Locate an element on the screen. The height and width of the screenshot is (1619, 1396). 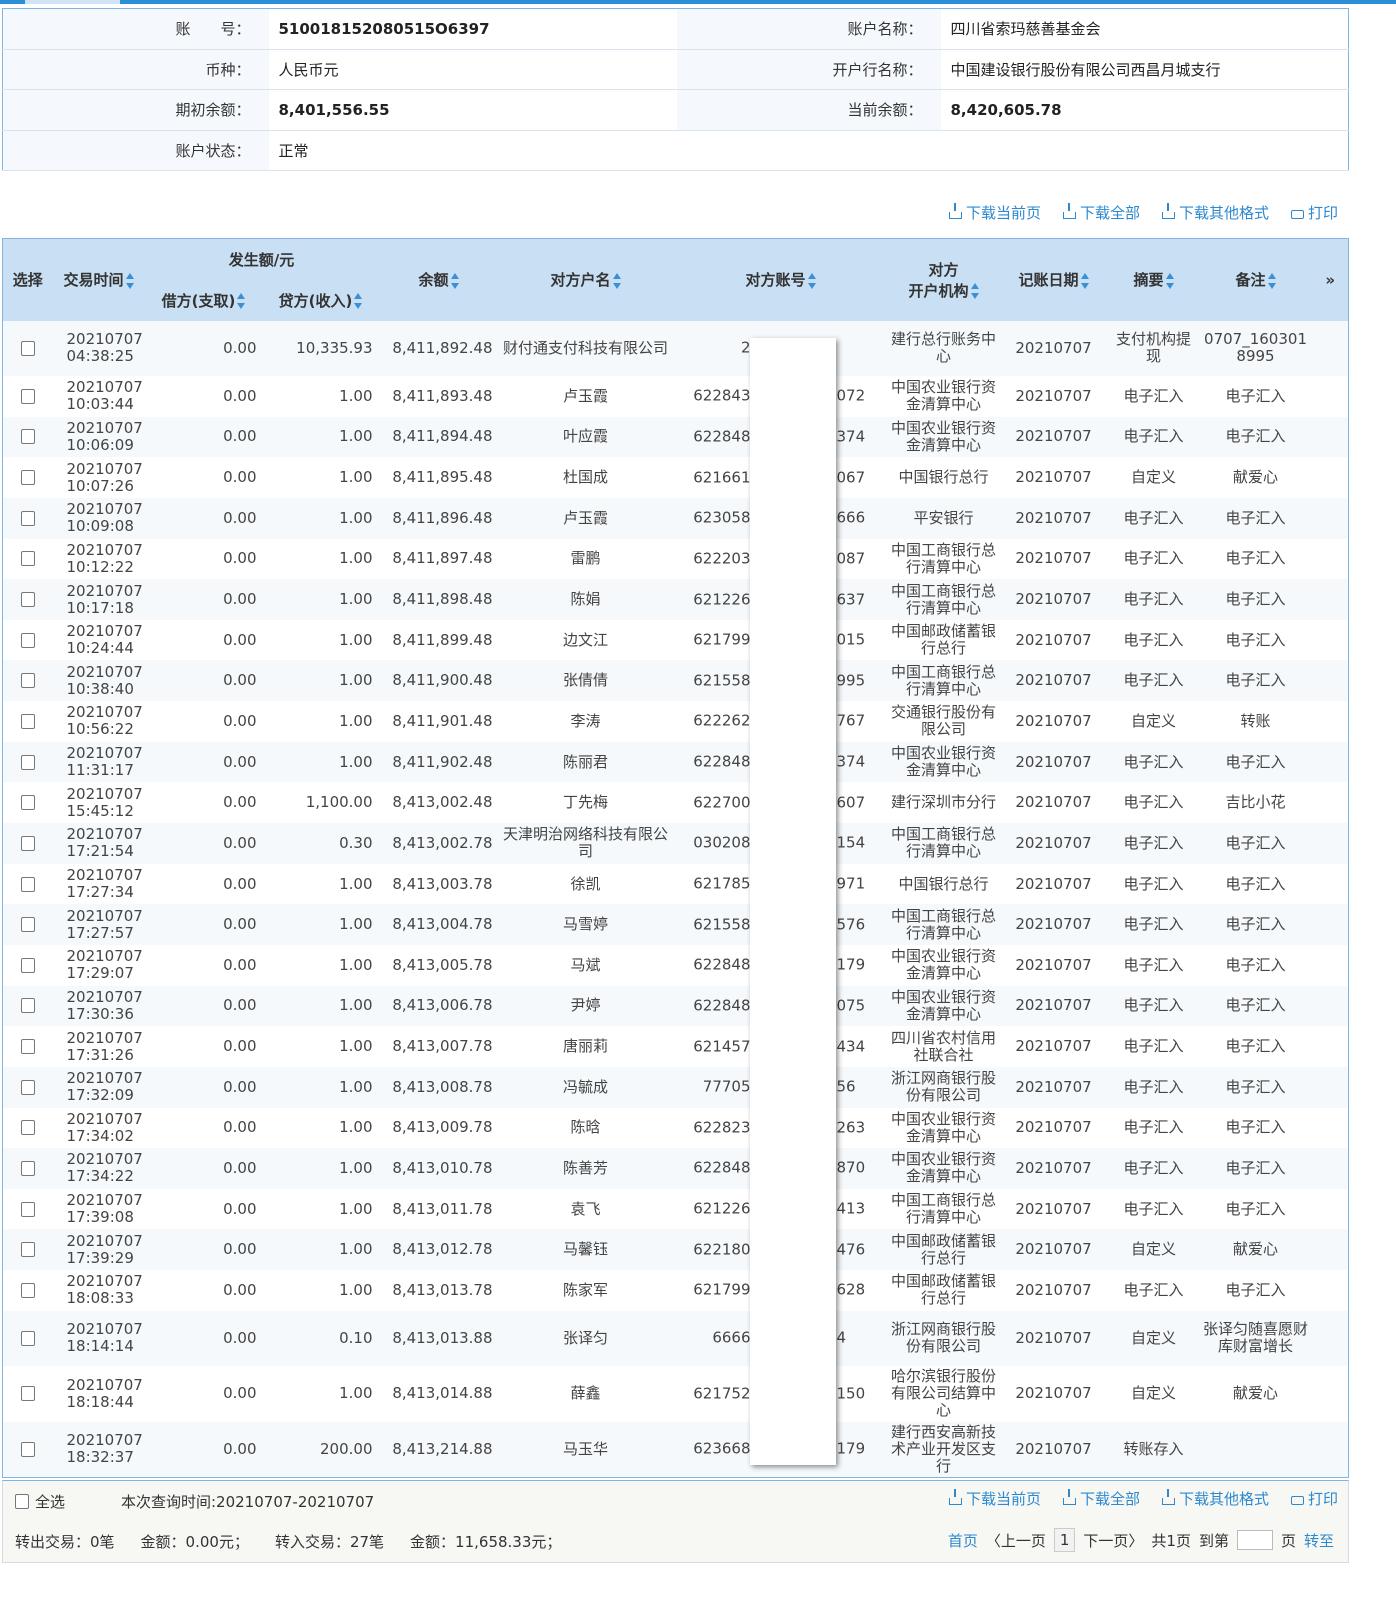
header-summary: 摘要 is located at coordinates (1153, 279).